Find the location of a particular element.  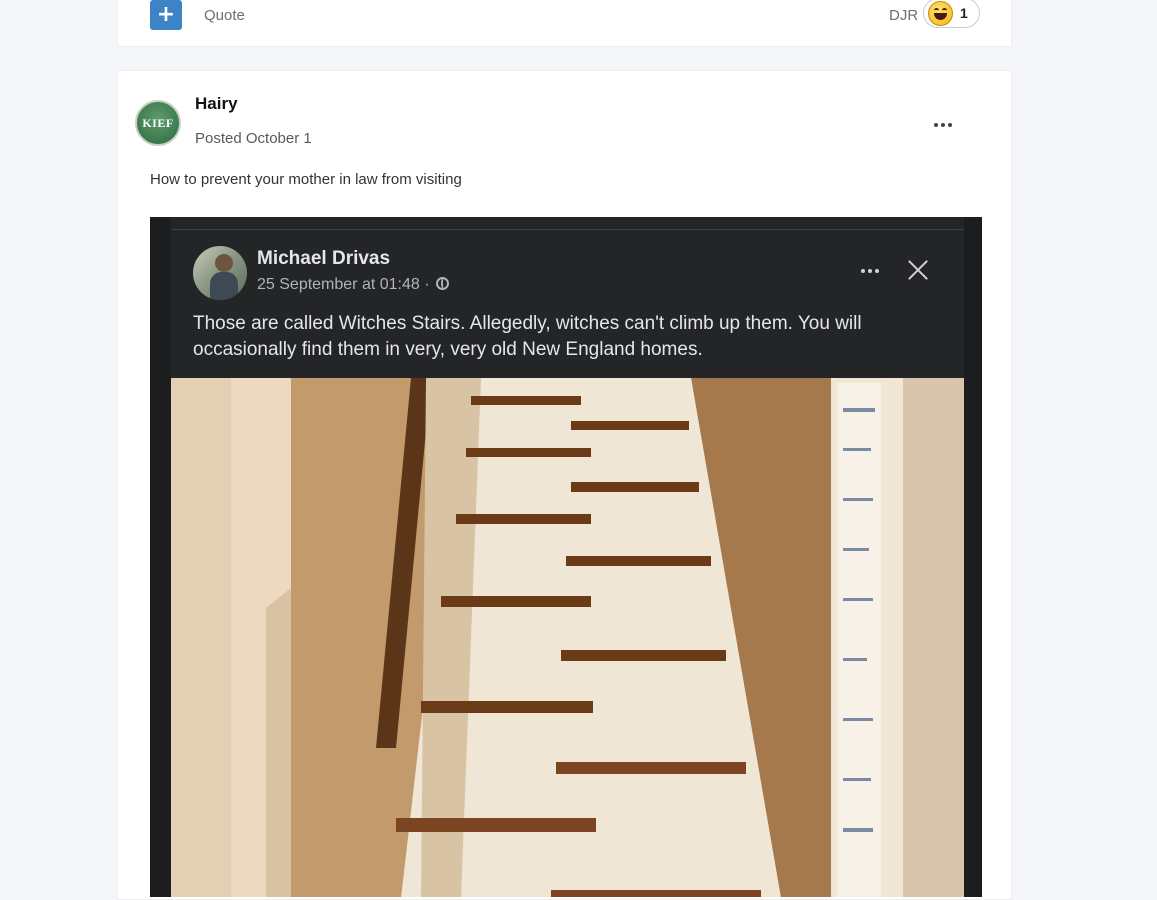

close-icon is located at coordinates (918, 270).